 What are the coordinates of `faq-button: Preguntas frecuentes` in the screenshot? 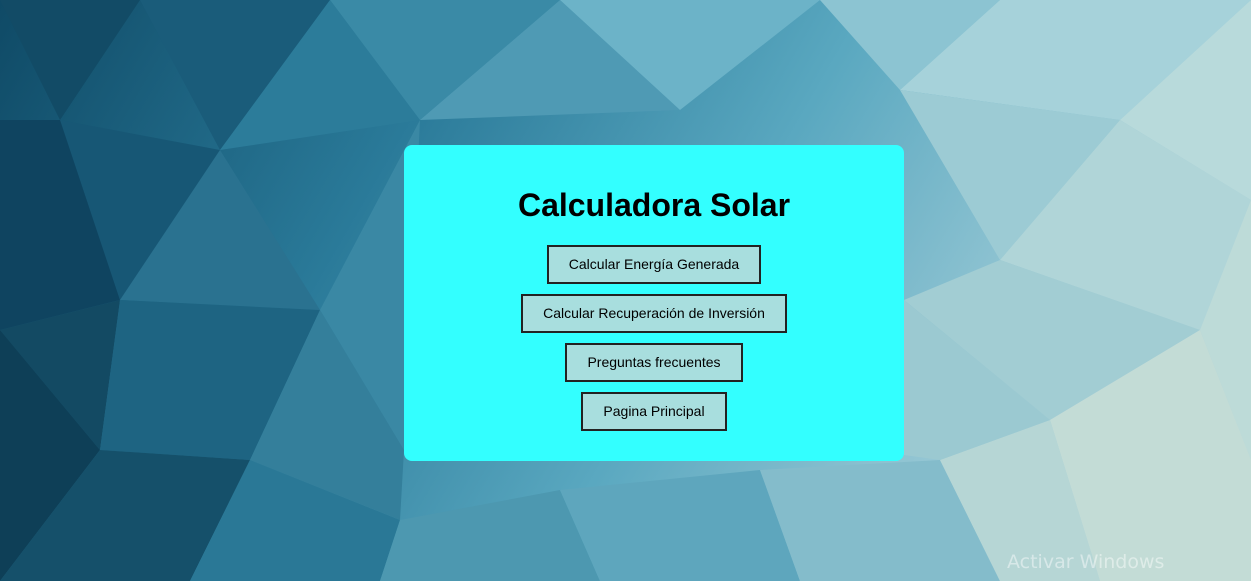 It's located at (654, 362).